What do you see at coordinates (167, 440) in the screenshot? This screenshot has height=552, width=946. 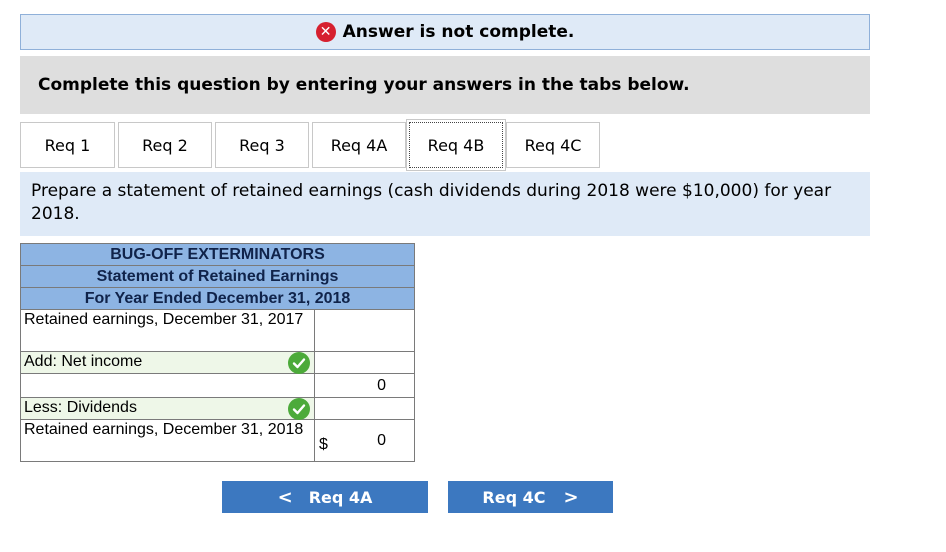 I see `row-label-ending-re: Retained earnings, December 31, 2018` at bounding box center [167, 440].